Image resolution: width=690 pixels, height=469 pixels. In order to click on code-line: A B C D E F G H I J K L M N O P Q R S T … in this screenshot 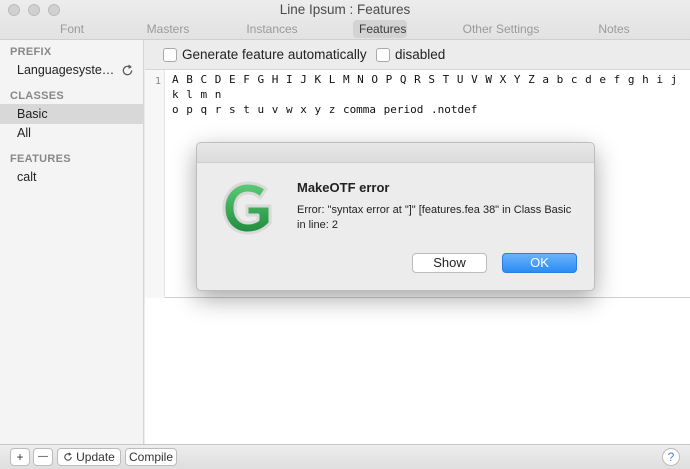, I will do `click(425, 87)`.